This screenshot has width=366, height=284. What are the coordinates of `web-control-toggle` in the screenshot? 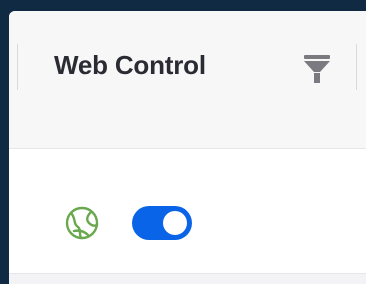 It's located at (162, 223).